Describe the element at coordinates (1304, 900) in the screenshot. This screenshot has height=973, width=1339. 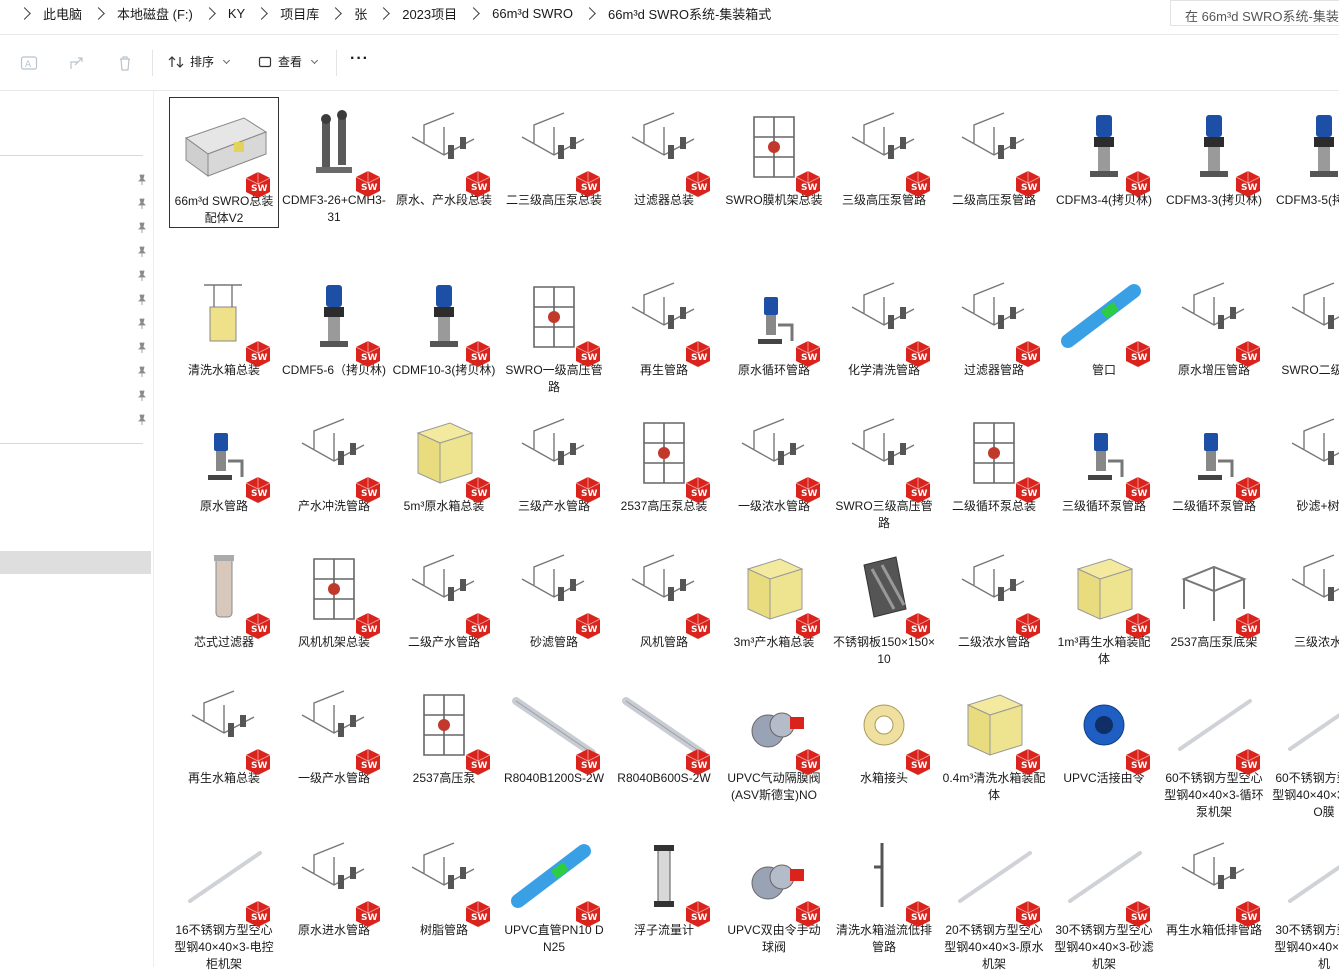
I see `file-item: SW 30不锈钢方型空心型钢40×40×3-风机机` at that location.